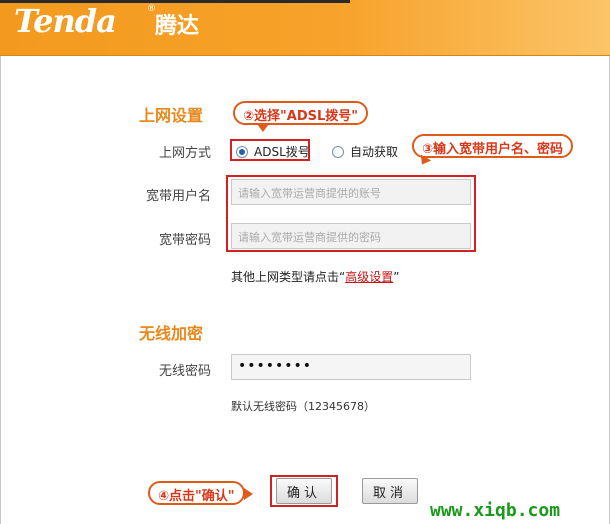  Describe the element at coordinates (369, 277) in the screenshot. I see `advanced-settings-link: 高级设置` at that location.